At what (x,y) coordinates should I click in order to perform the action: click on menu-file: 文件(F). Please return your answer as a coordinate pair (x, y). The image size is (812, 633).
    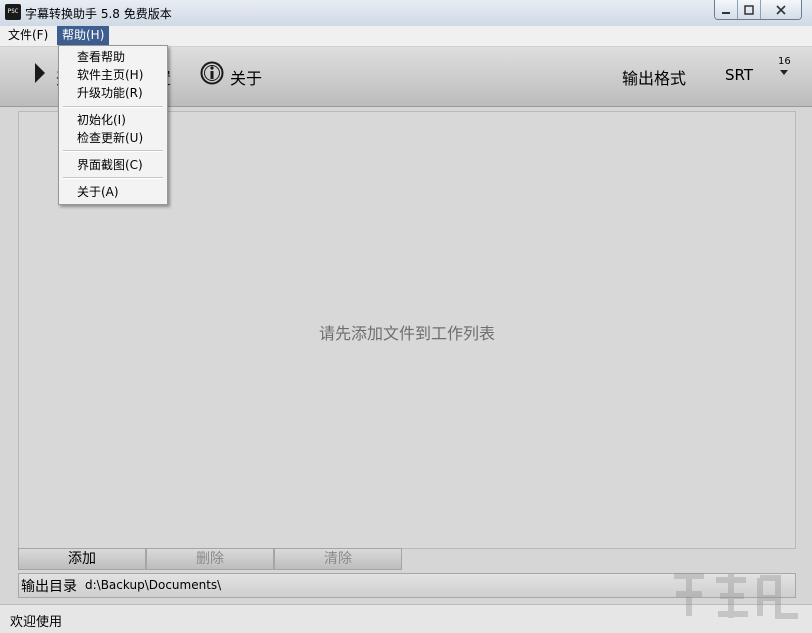
    Looking at the image, I should click on (28, 35).